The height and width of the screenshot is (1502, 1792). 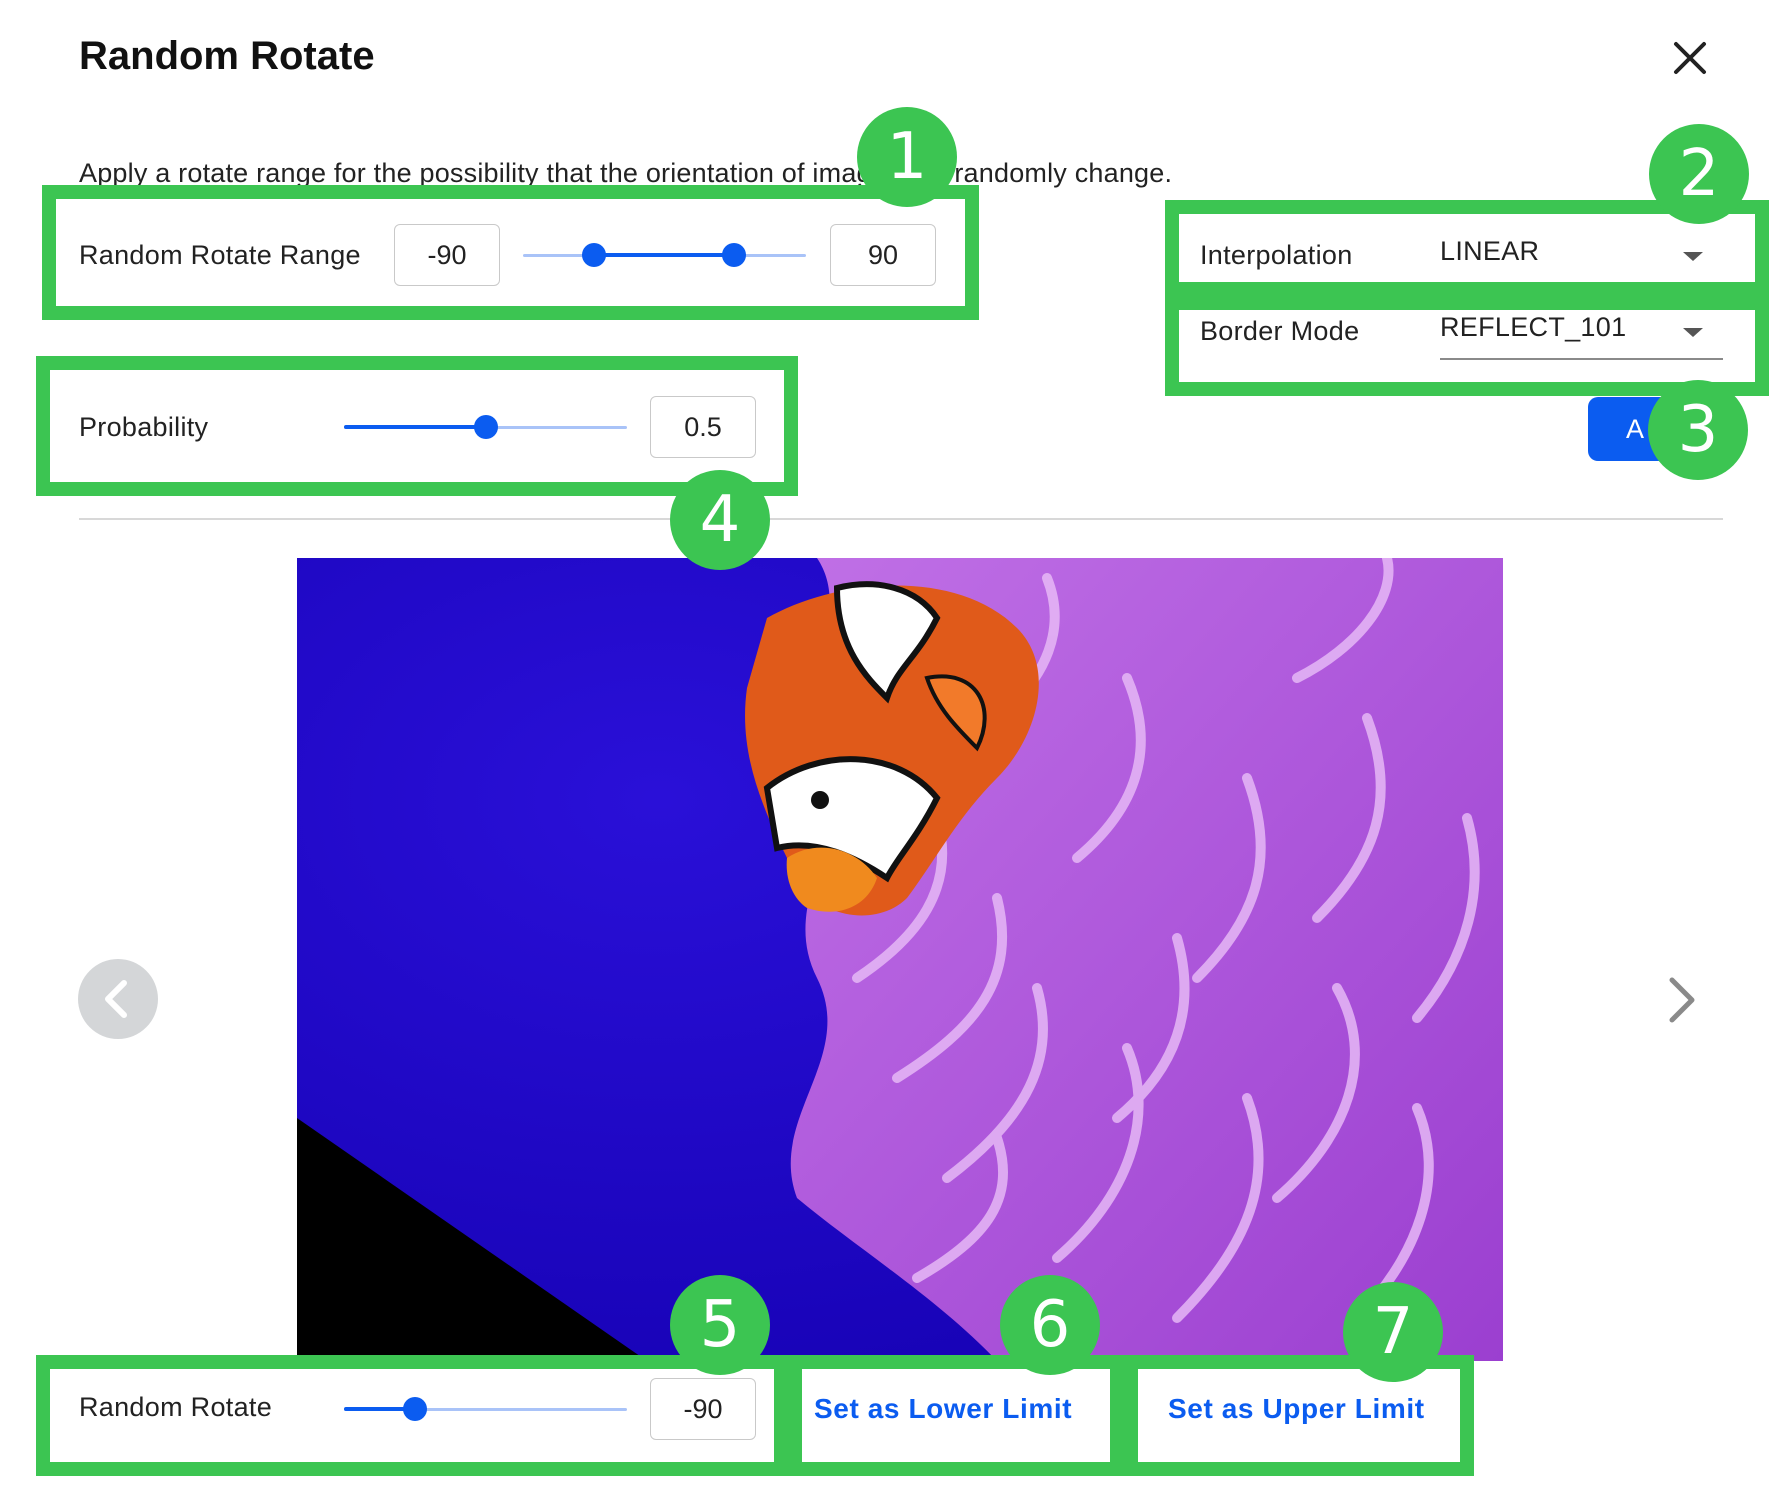 I want to click on callout-badge-6: 6, so click(x=1050, y=1325).